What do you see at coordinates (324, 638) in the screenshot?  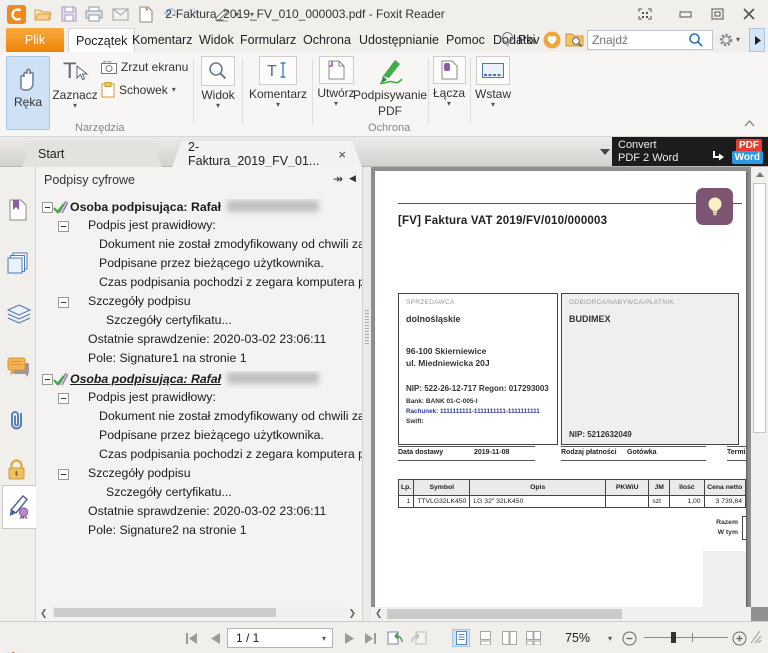 I see `page-dropdown-icon: ▾` at bounding box center [324, 638].